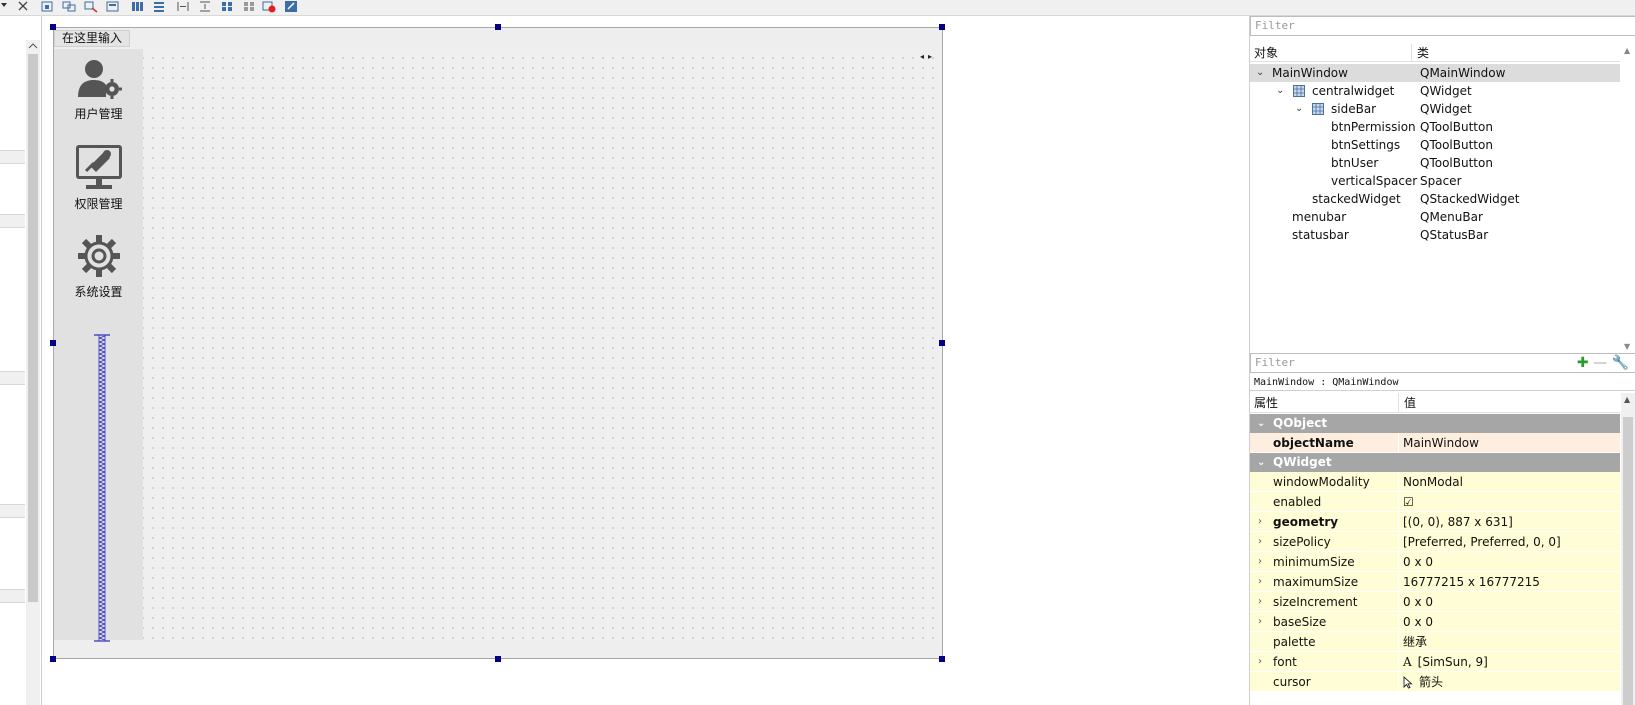 The height and width of the screenshot is (705, 1635). I want to click on enabled-checkbox: ☑, so click(1510, 501).